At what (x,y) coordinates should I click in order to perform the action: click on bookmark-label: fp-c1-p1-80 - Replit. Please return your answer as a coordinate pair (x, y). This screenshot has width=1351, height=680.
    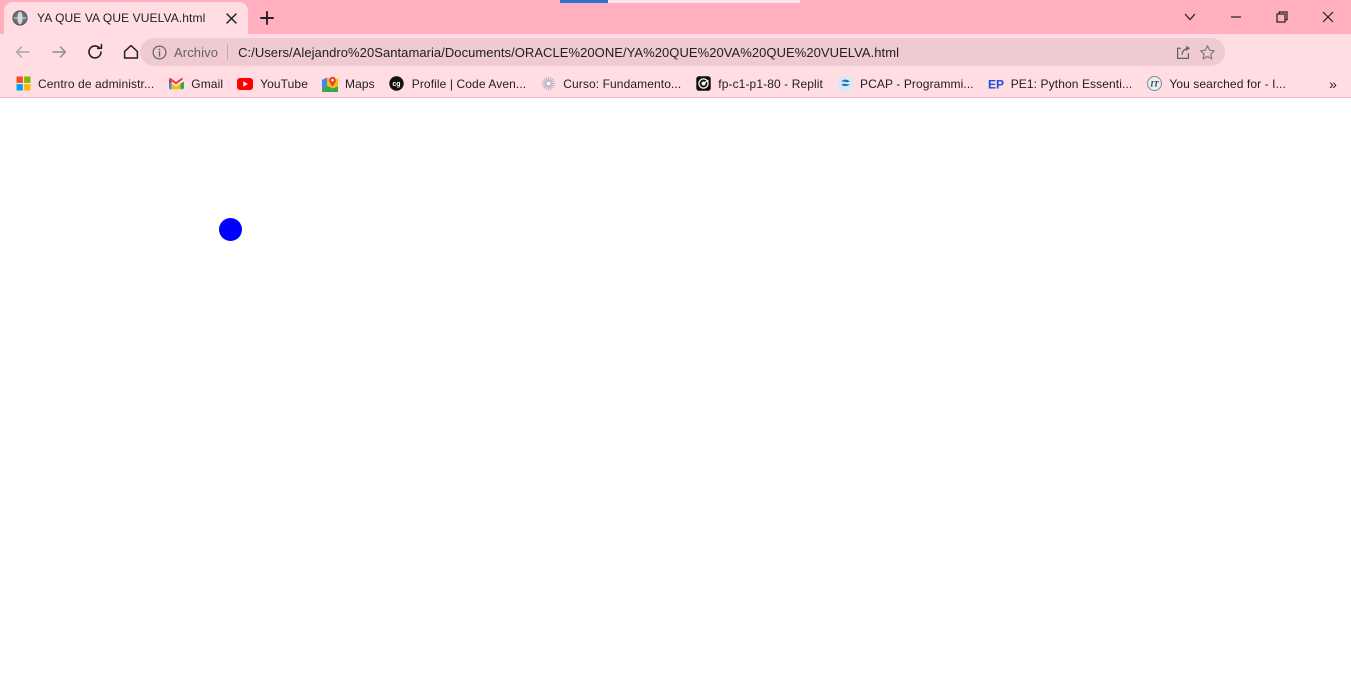
    Looking at the image, I should click on (770, 83).